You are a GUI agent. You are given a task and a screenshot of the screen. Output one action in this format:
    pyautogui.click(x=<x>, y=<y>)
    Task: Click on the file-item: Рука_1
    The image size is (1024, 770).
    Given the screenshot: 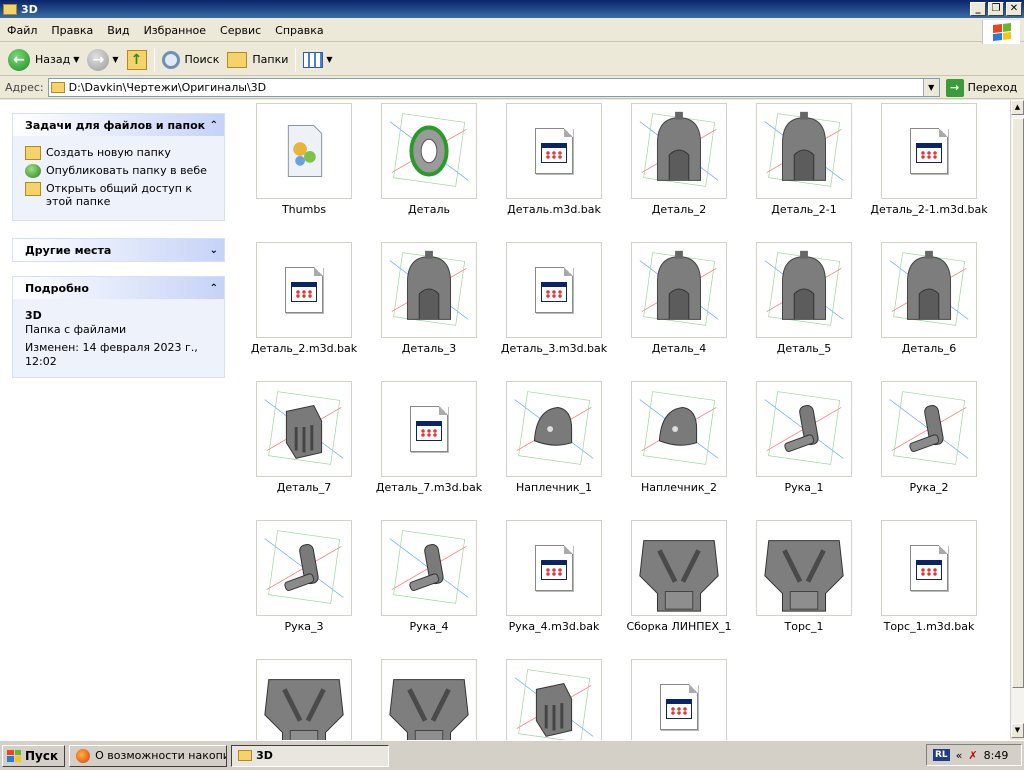 What is the action you would take?
    pyautogui.click(x=810, y=450)
    